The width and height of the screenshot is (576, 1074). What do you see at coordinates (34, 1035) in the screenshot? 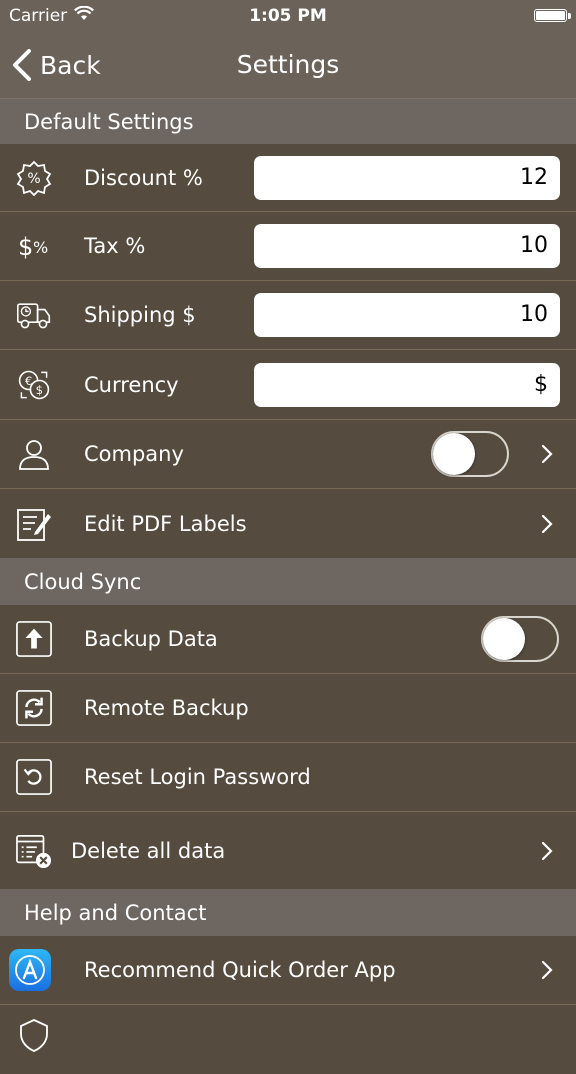
I see `shield-icon` at bounding box center [34, 1035].